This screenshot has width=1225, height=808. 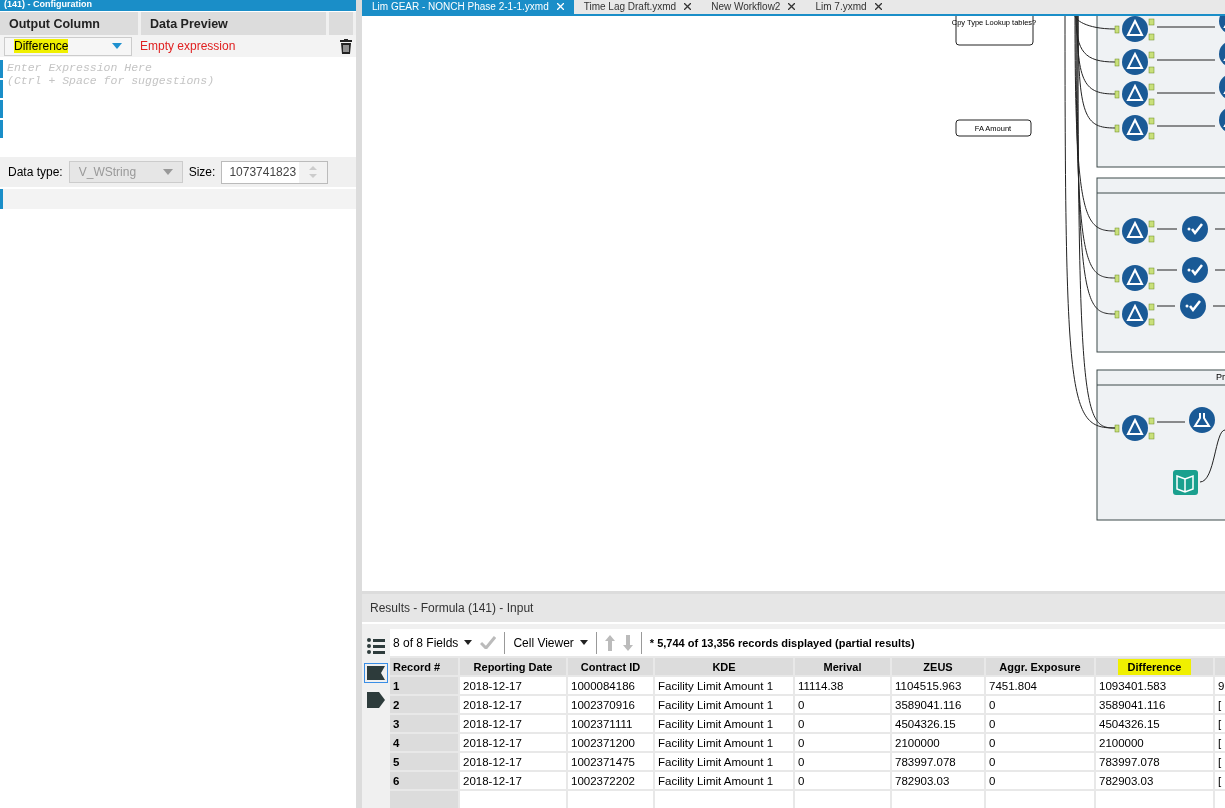 What do you see at coordinates (842, 685) in the screenshot?
I see `table-cell: 11114.38` at bounding box center [842, 685].